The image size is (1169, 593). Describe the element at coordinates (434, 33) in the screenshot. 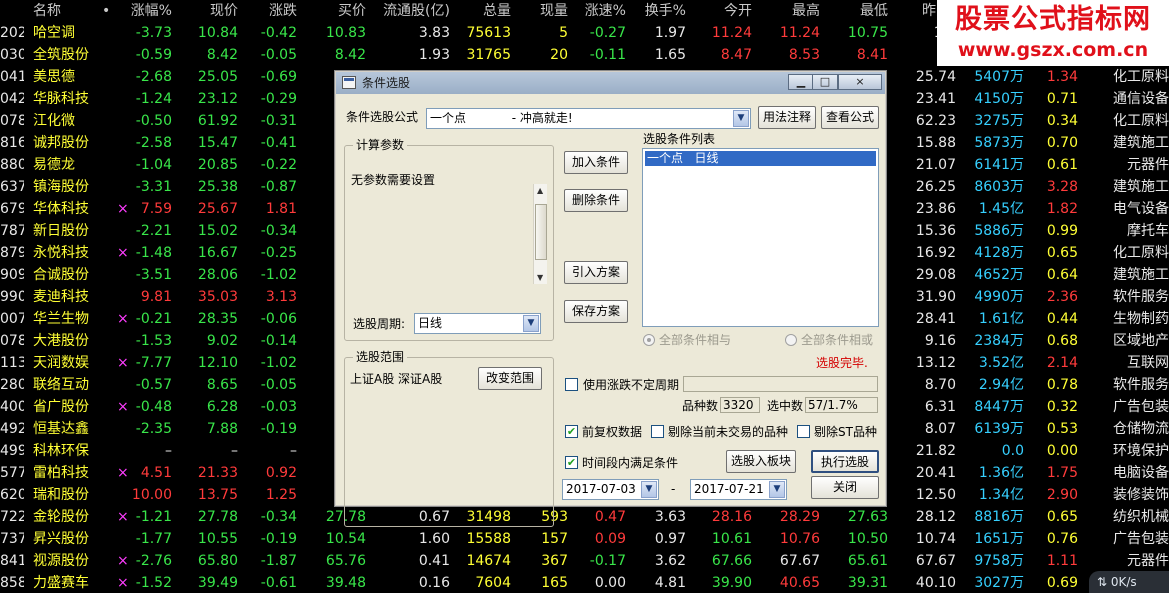

I see `float-cell: 3.83` at that location.